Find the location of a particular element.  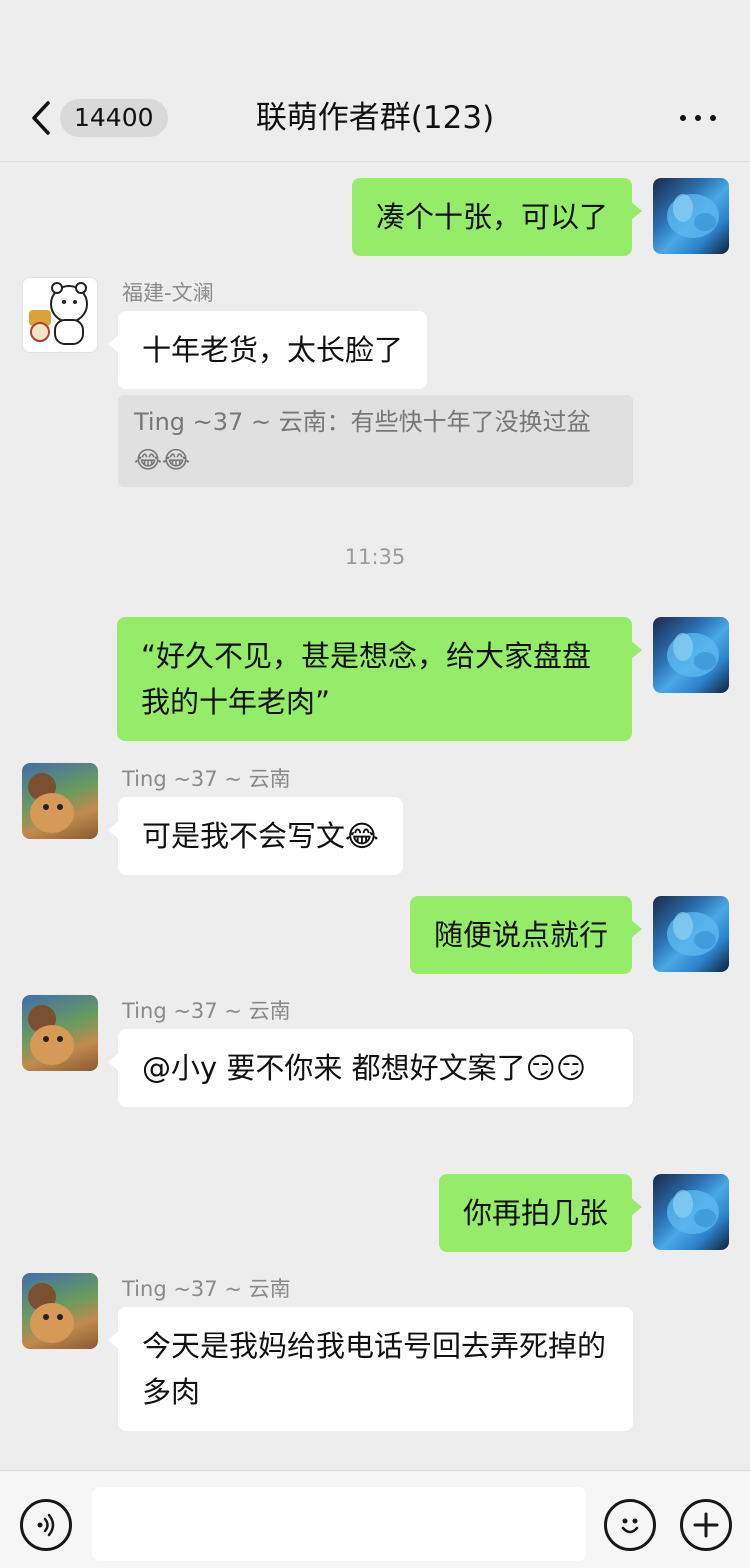

message-bubble-received: 可是我不会写文😂 is located at coordinates (255, 836).